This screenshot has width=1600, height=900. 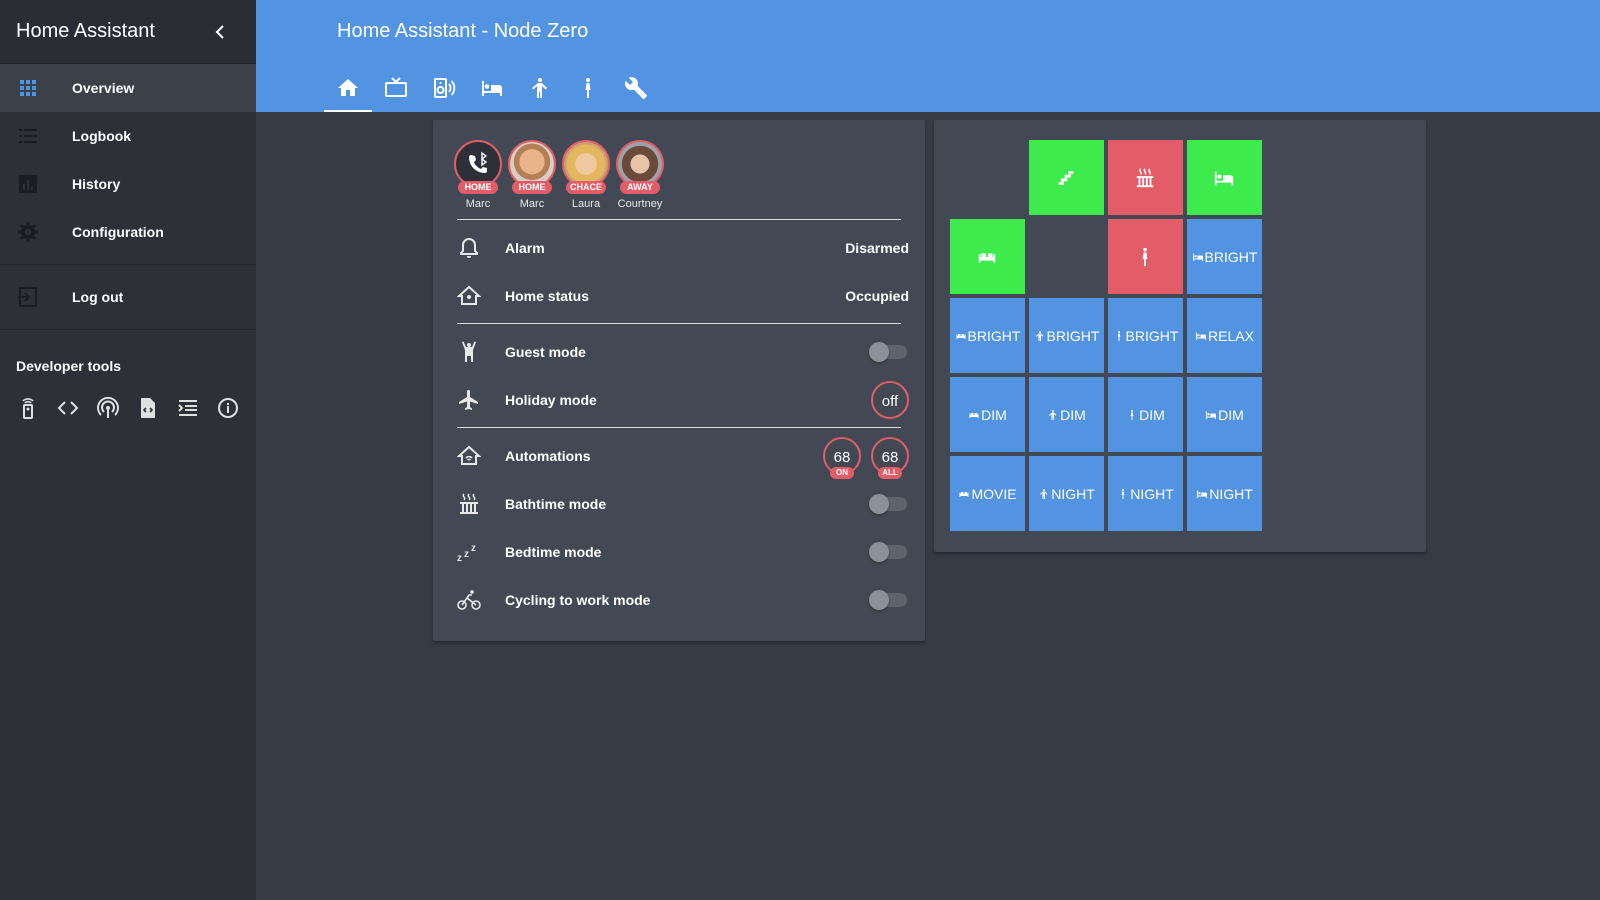 I want to click on scene-label: NIGHT, so click(x=1152, y=493).